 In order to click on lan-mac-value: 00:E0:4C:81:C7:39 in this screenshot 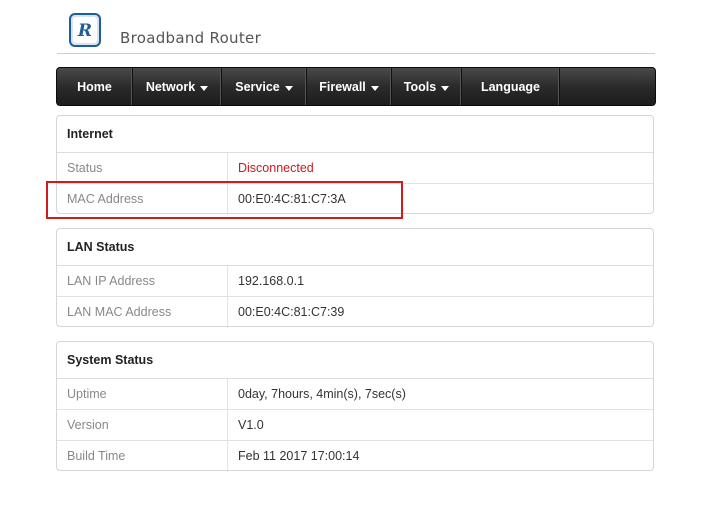, I will do `click(291, 312)`.